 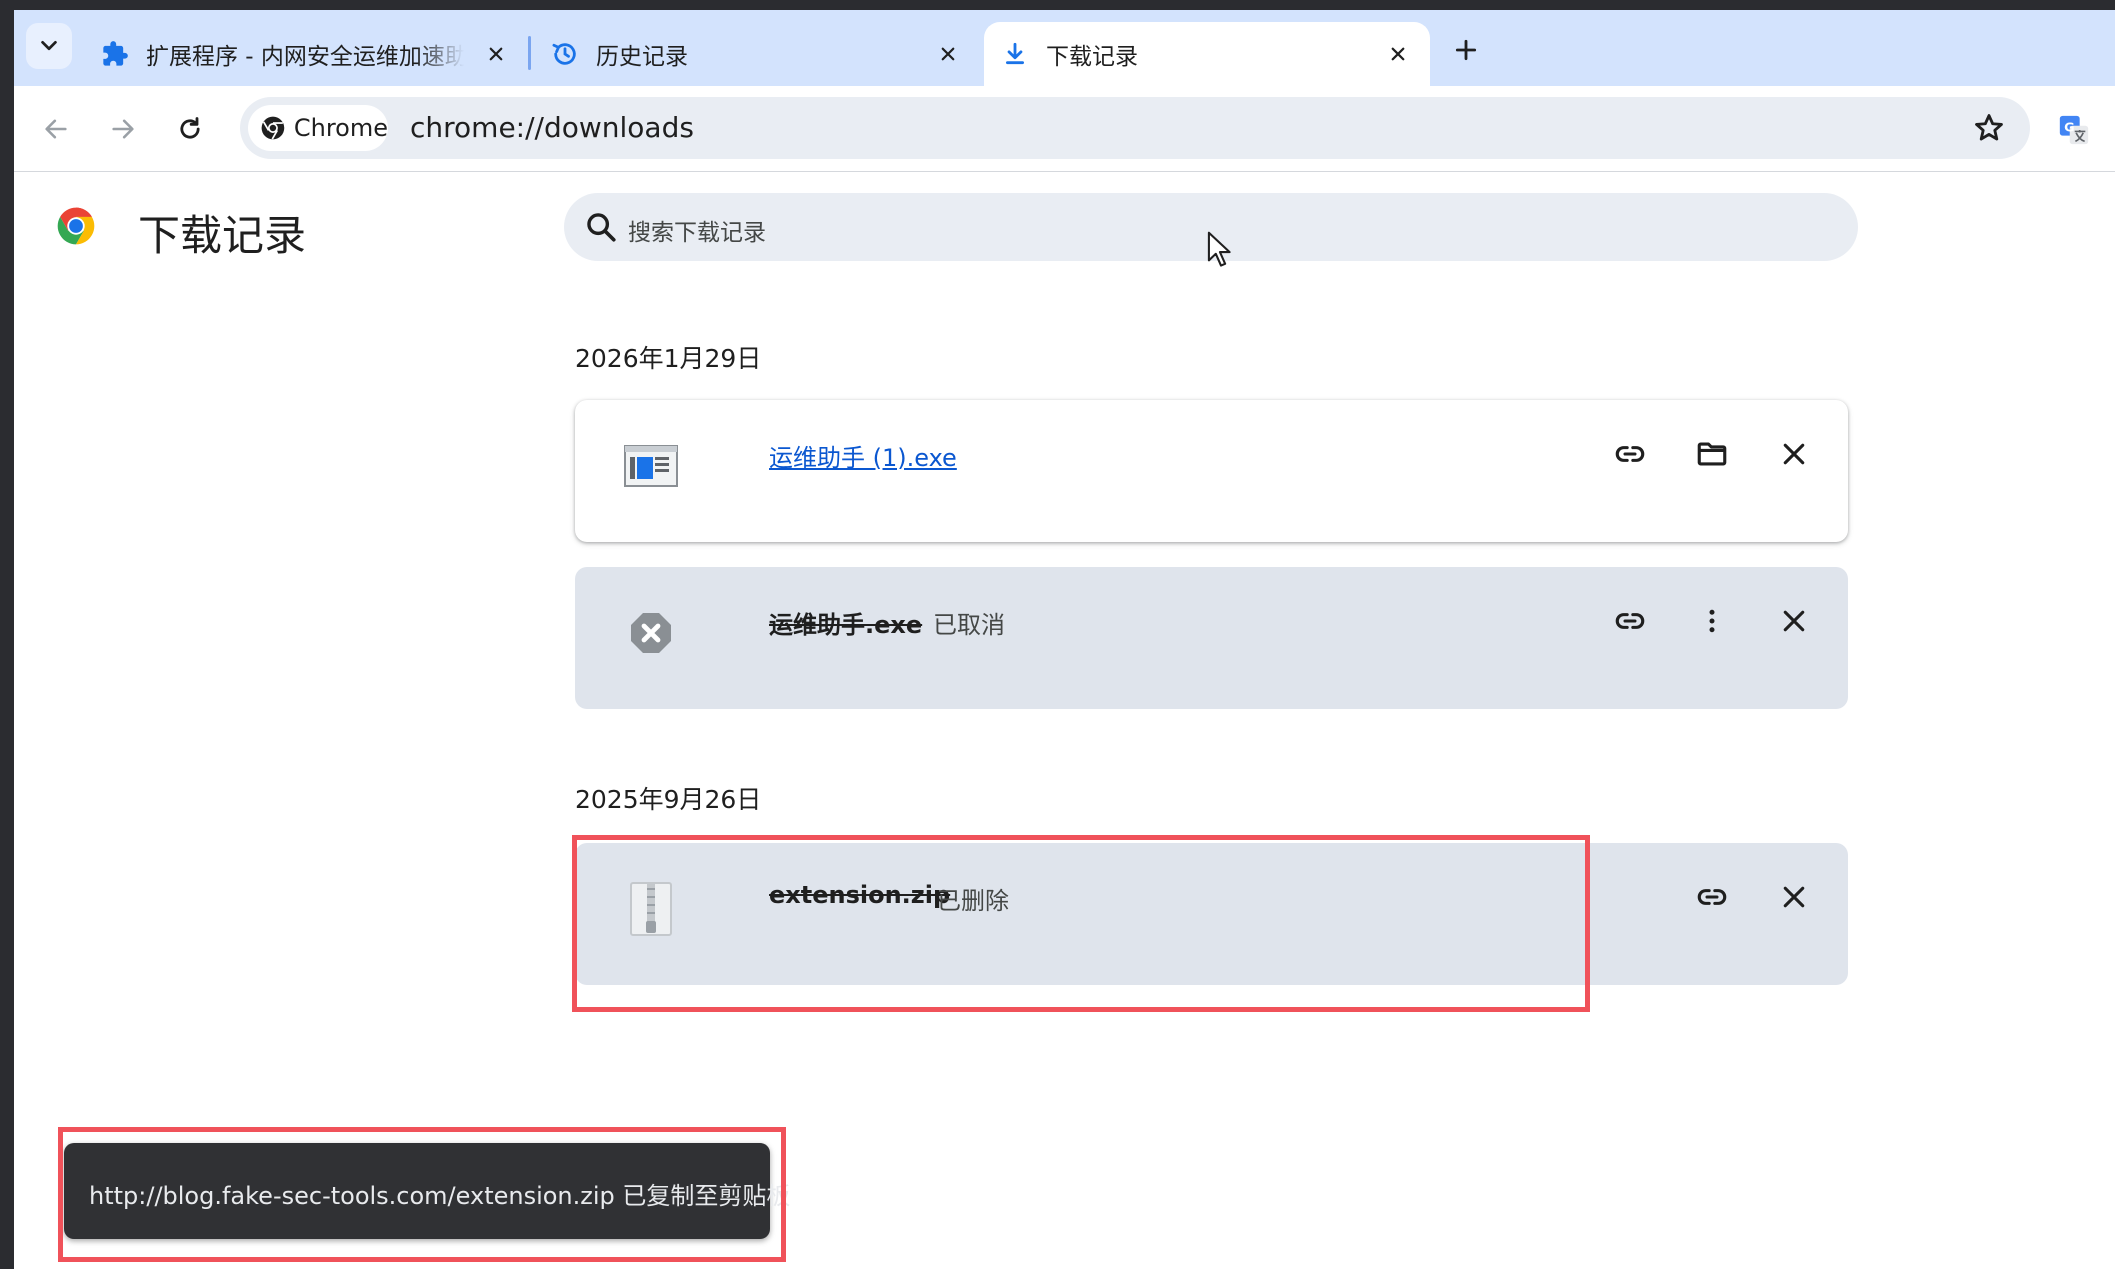 I want to click on arrow-right-icon, so click(x=123, y=129).